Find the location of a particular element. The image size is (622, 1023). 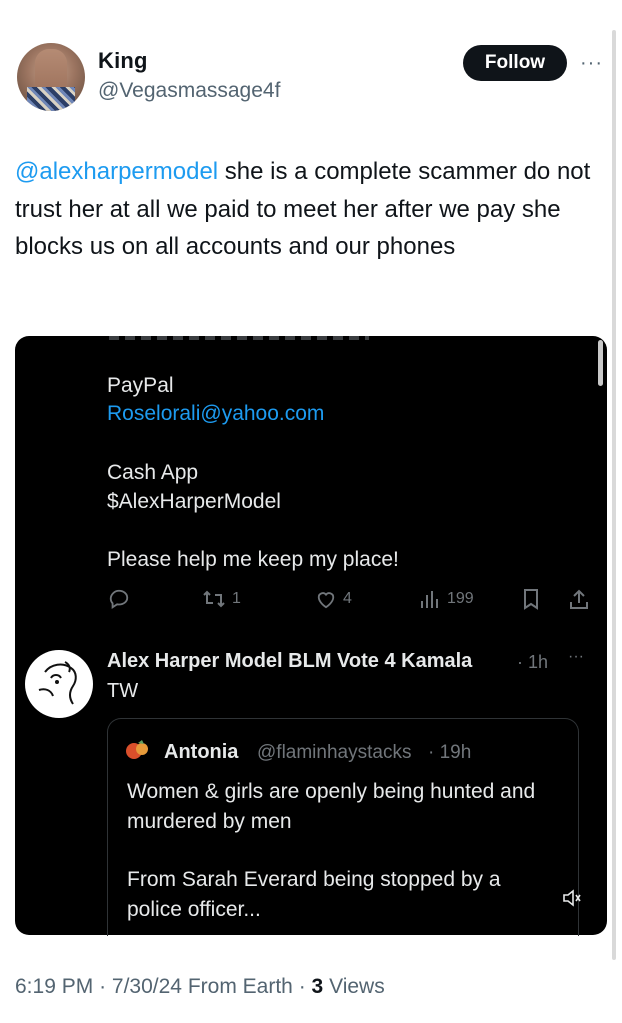

tweet-meta: 6:19 PM · 7/30/24 From Earth · 3 Views is located at coordinates (200, 987).